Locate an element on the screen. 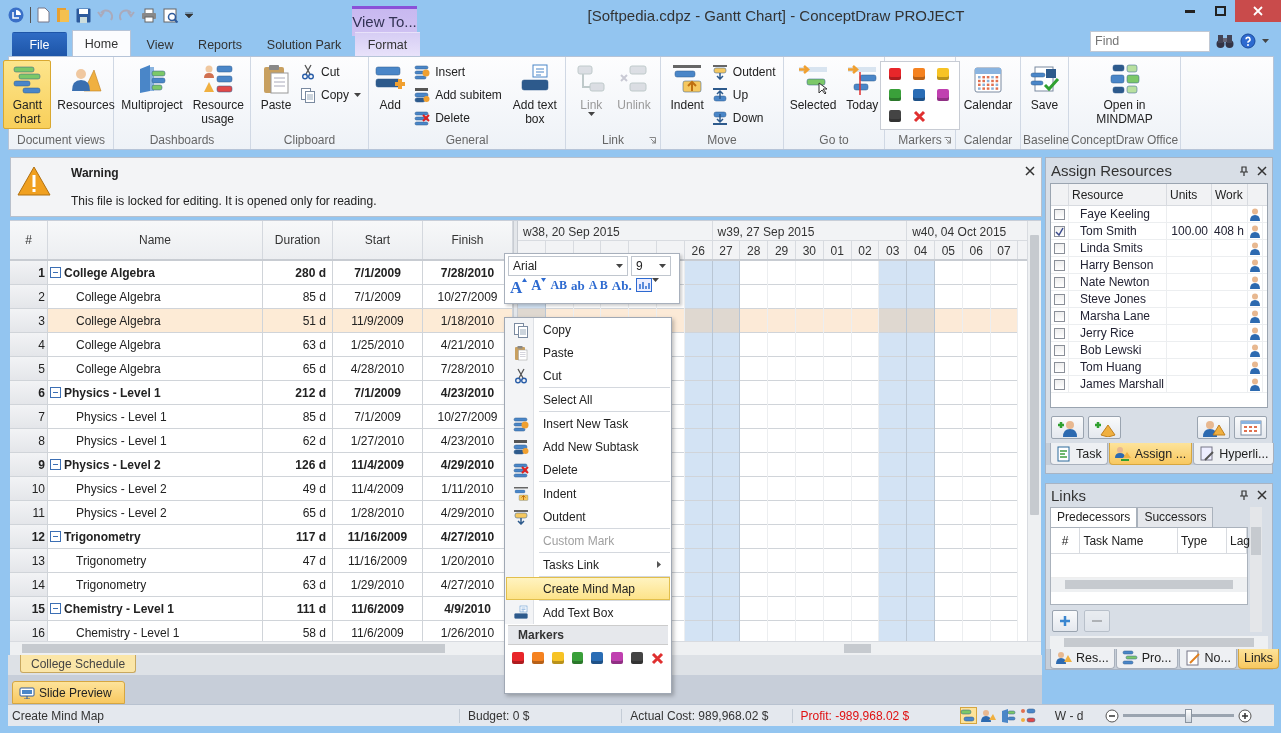 The width and height of the screenshot is (1281, 733). format-button: A is located at coordinates (539, 288).